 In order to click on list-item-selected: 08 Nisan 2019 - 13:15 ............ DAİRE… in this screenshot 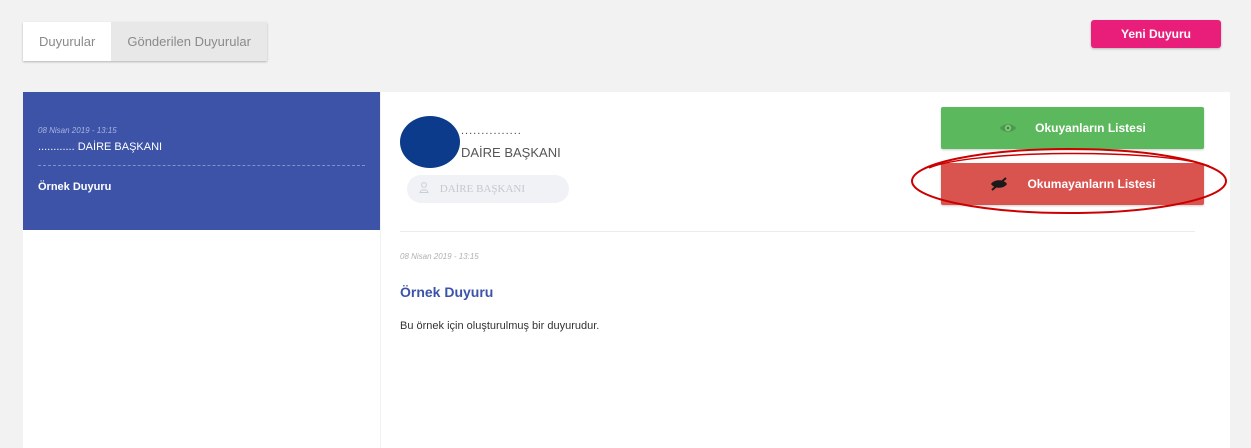, I will do `click(201, 161)`.